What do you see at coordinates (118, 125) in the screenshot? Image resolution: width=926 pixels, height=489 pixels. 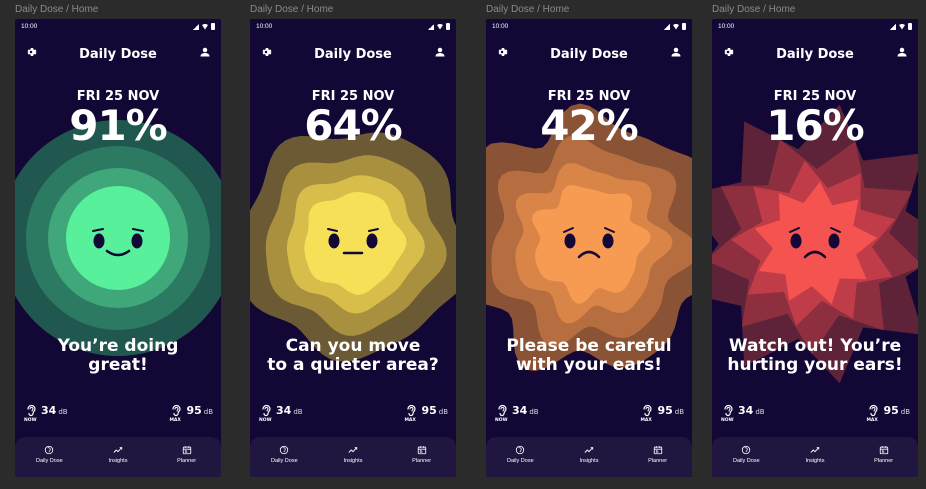 I see `dose-percentage: 91%` at bounding box center [118, 125].